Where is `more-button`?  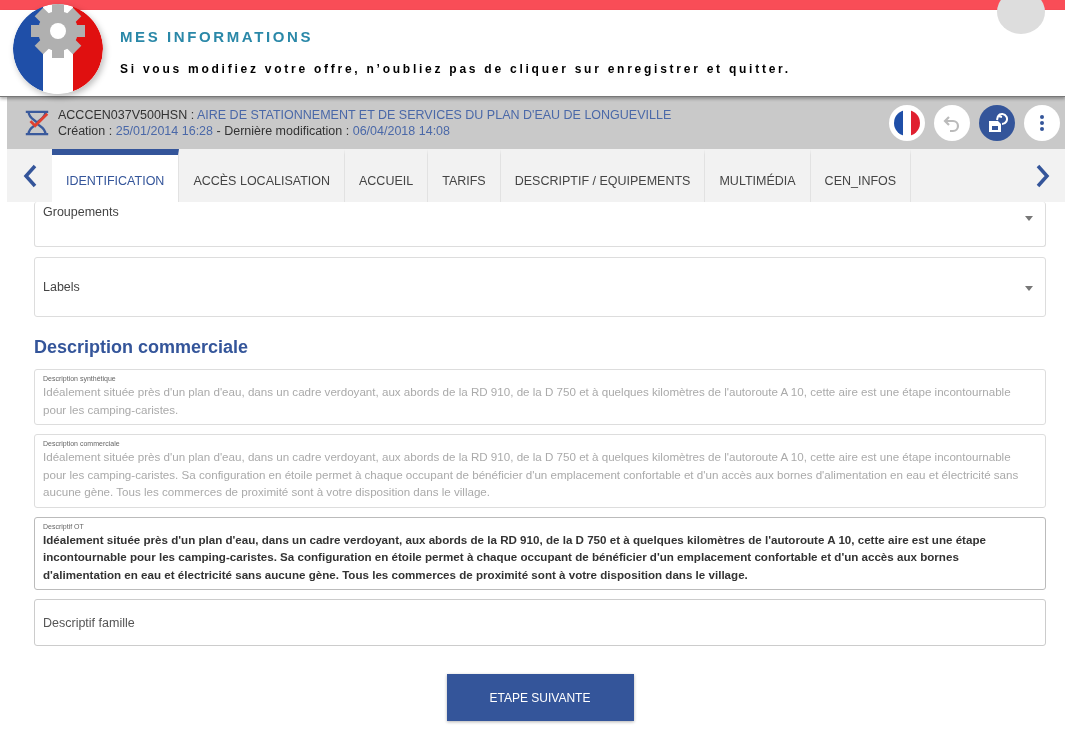
more-button is located at coordinates (1042, 123).